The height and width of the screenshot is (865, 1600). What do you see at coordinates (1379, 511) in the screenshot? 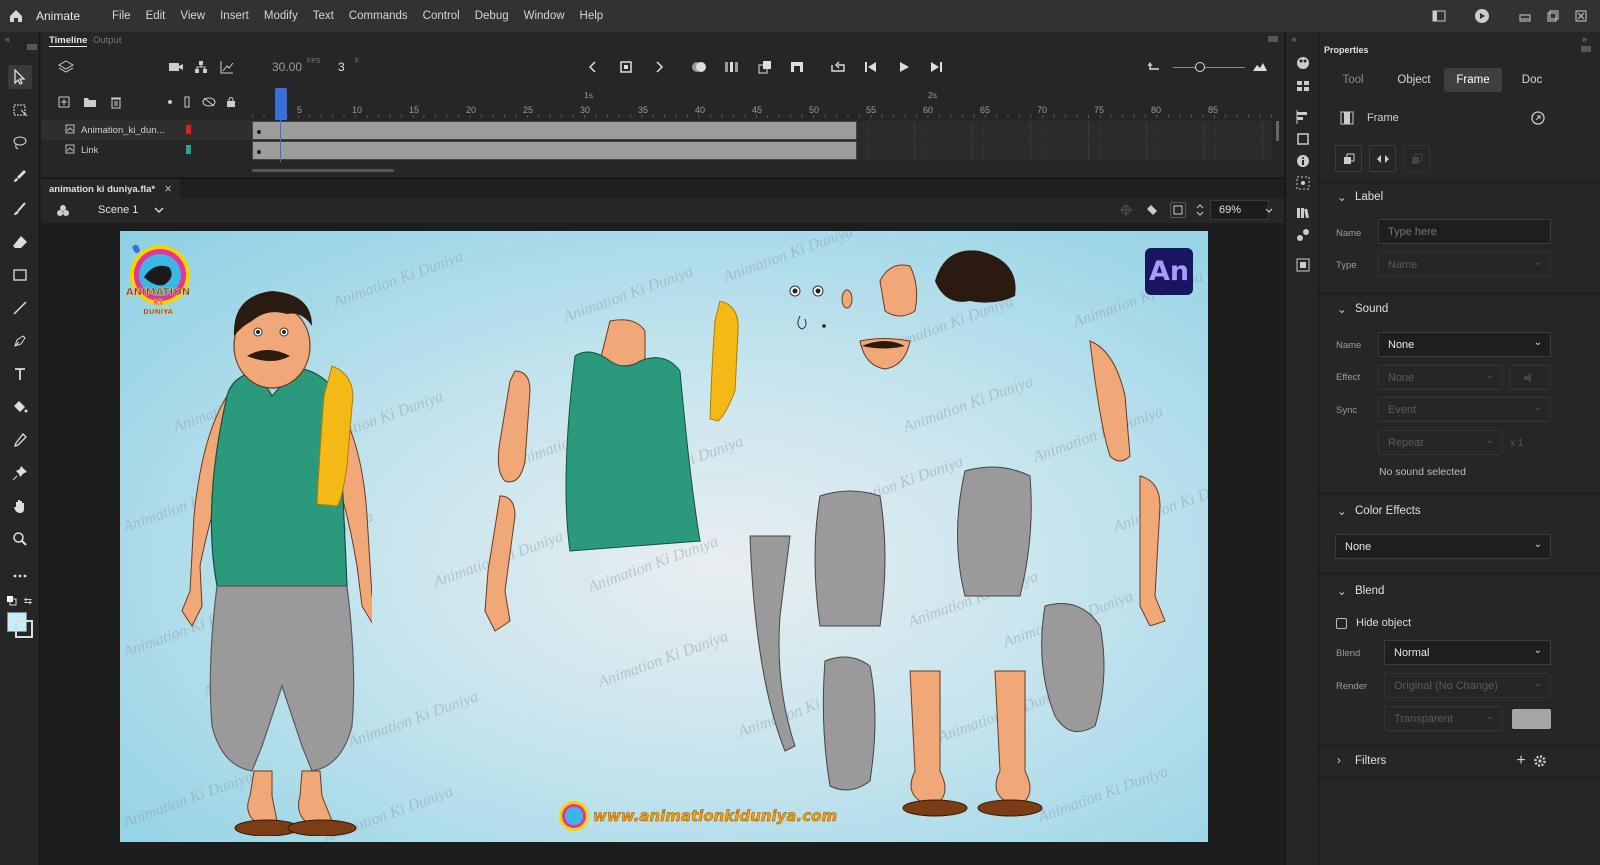
I see `color-effects-header: ⌄ Color Effects` at bounding box center [1379, 511].